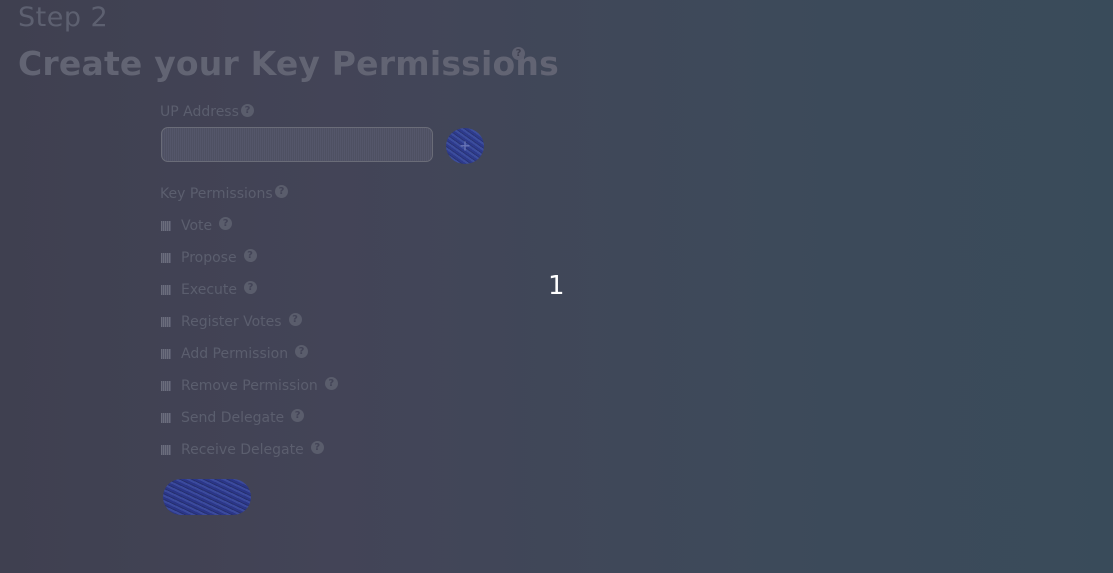 Image resolution: width=1113 pixels, height=573 pixels. I want to click on permission-label: Vote, so click(197, 226).